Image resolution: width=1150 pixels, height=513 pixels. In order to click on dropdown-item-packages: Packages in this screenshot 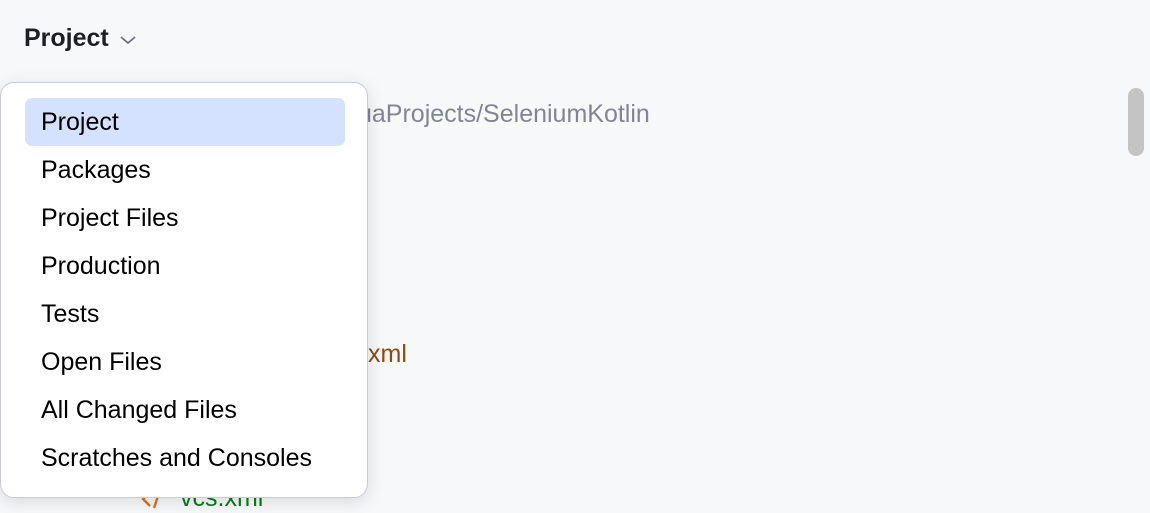, I will do `click(185, 170)`.